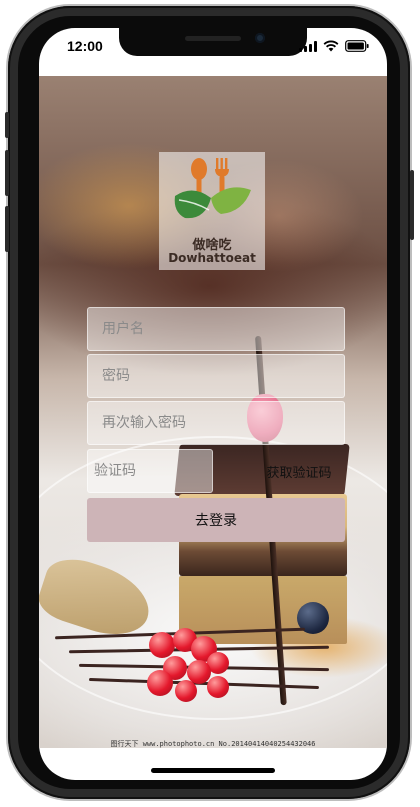 This screenshot has width=420, height=807. I want to click on volume-down-button, so click(7, 229).